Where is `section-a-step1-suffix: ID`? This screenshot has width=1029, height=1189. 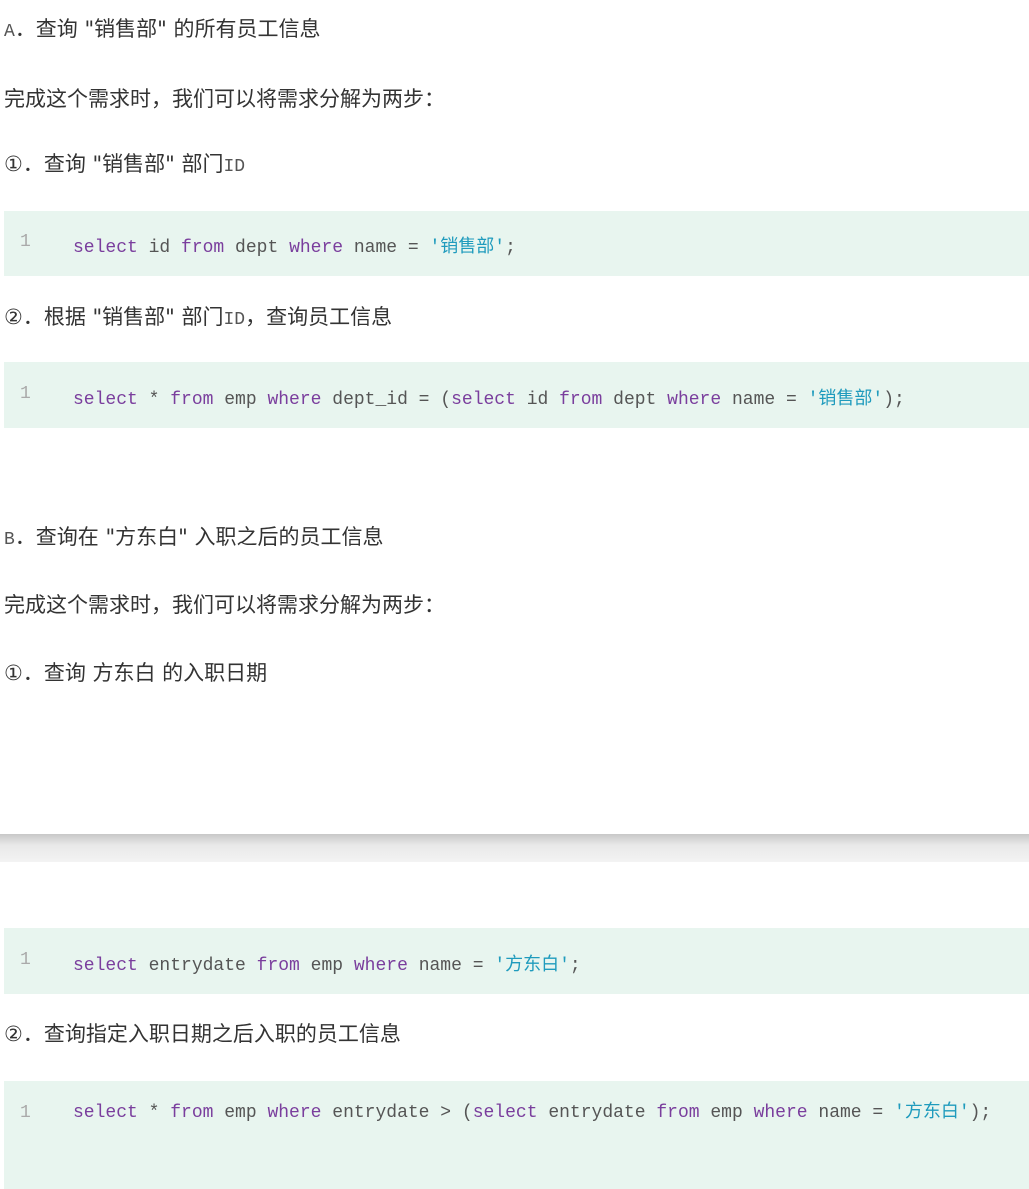
section-a-step1-suffix: ID is located at coordinates (234, 167).